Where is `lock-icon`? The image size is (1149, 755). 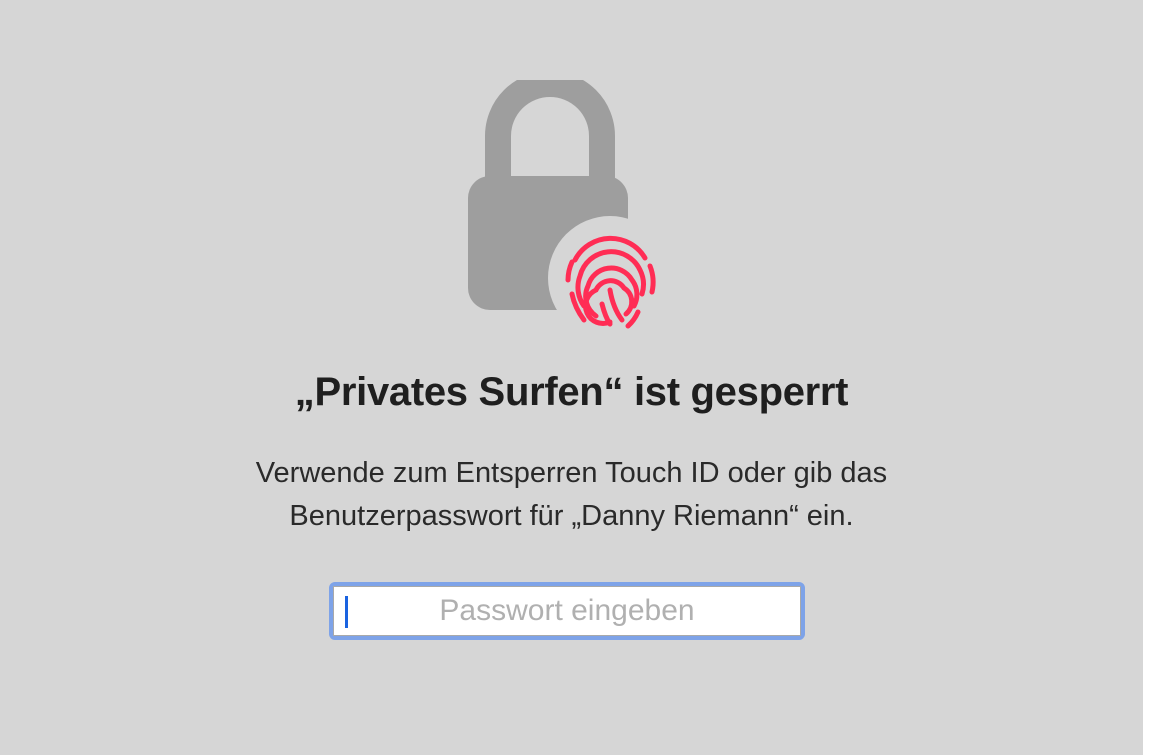 lock-icon is located at coordinates (570, 210).